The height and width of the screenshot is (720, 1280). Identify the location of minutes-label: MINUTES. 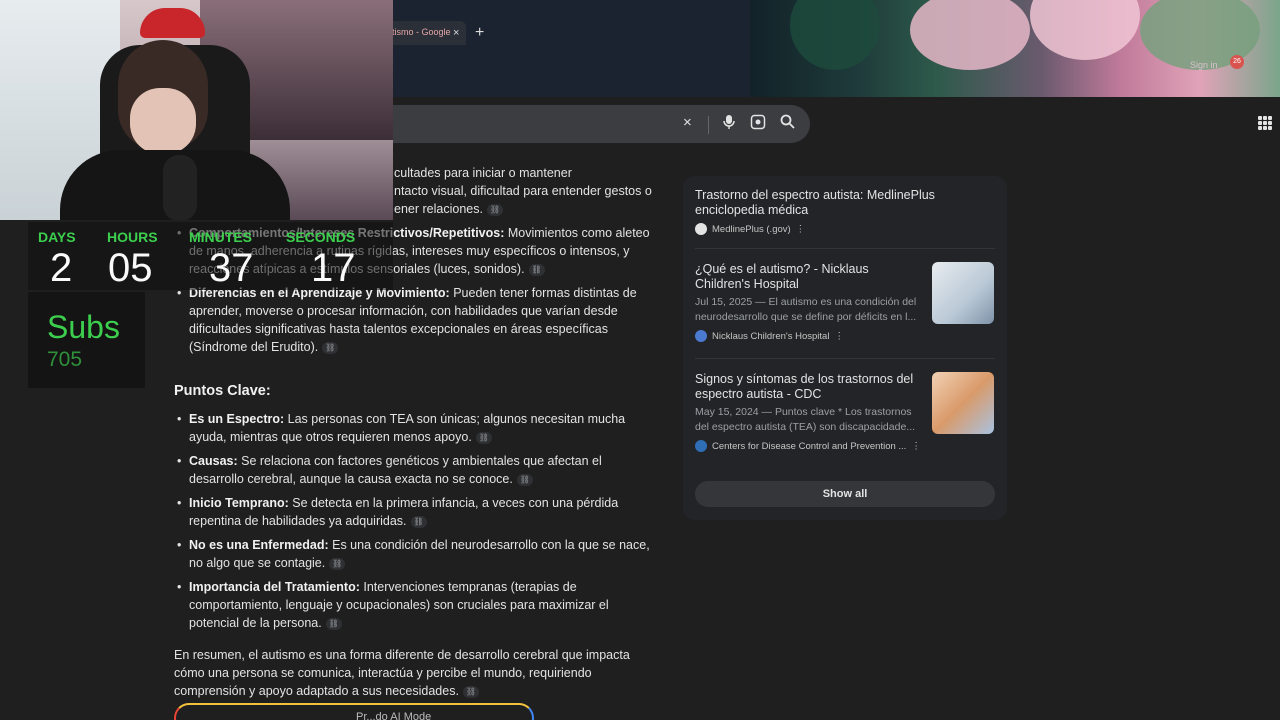
(220, 237).